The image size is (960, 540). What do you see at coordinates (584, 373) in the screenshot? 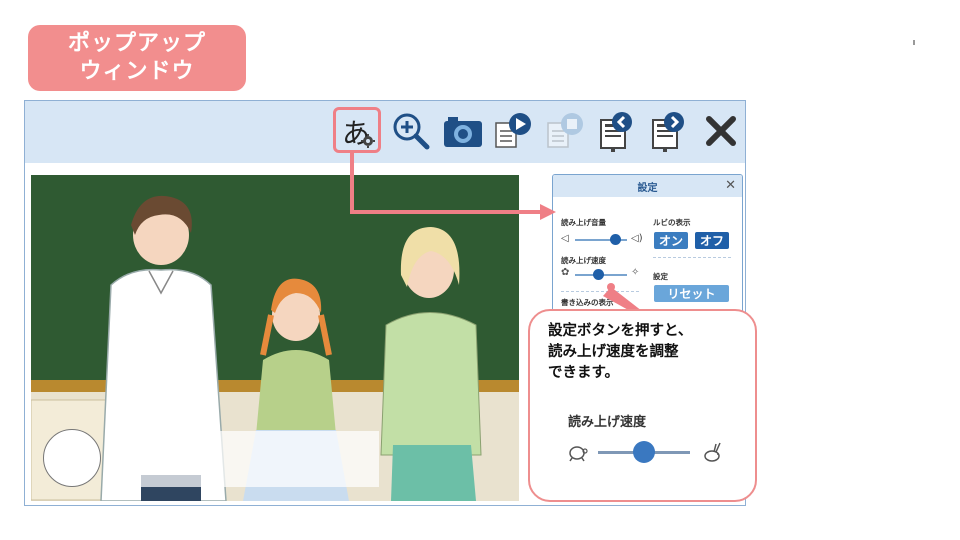
I see `callout-line-3: できます。` at bounding box center [584, 373].